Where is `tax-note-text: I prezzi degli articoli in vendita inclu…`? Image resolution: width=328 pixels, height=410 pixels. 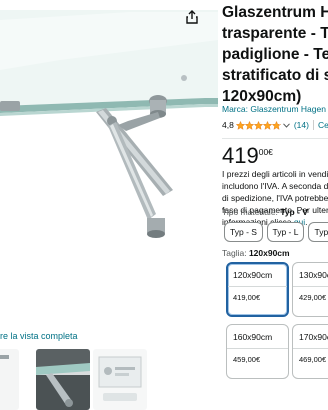
tax-note-text: I prezzi degli articoli in vendita inclu… is located at coordinates (275, 198).